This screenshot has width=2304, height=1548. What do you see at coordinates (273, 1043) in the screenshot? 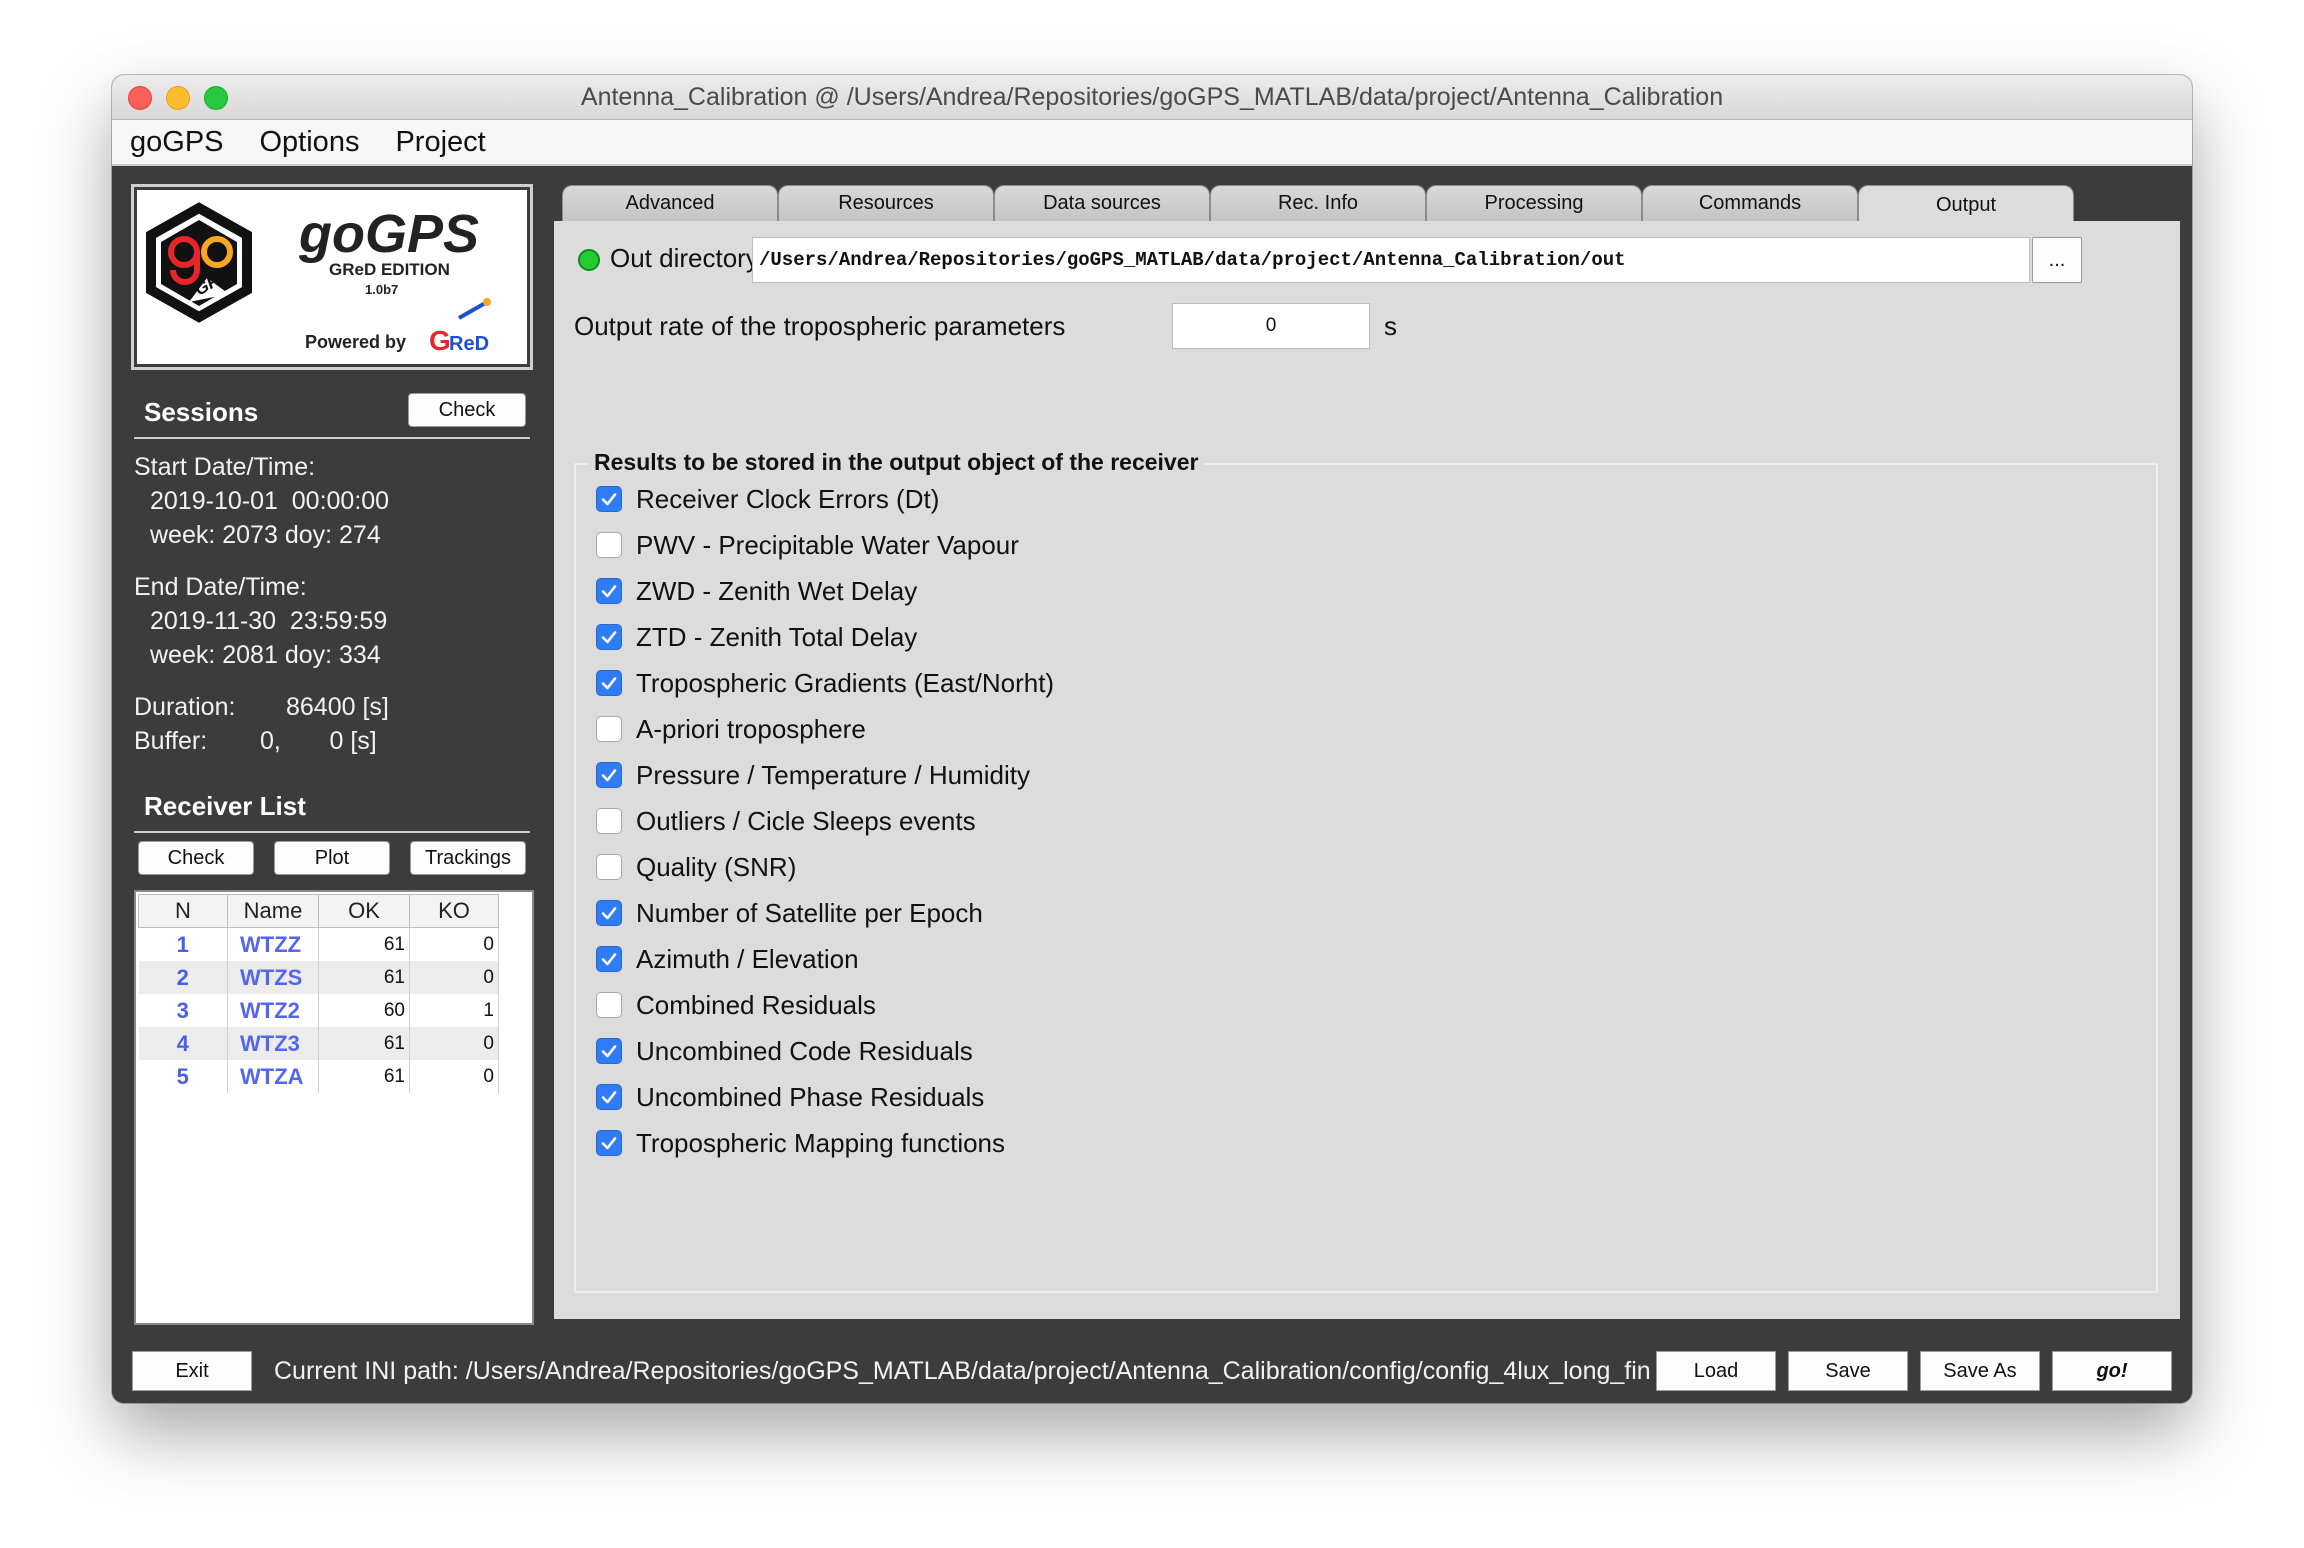
I see `row-name: WTZ3` at bounding box center [273, 1043].